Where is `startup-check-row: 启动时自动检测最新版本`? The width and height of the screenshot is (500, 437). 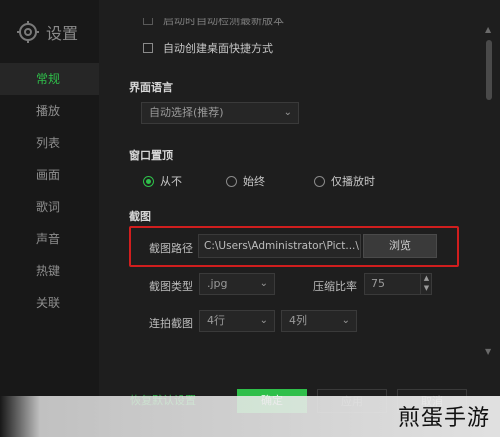
startup-check-row: 启动时自动检测最新版本 is located at coordinates (213, 21).